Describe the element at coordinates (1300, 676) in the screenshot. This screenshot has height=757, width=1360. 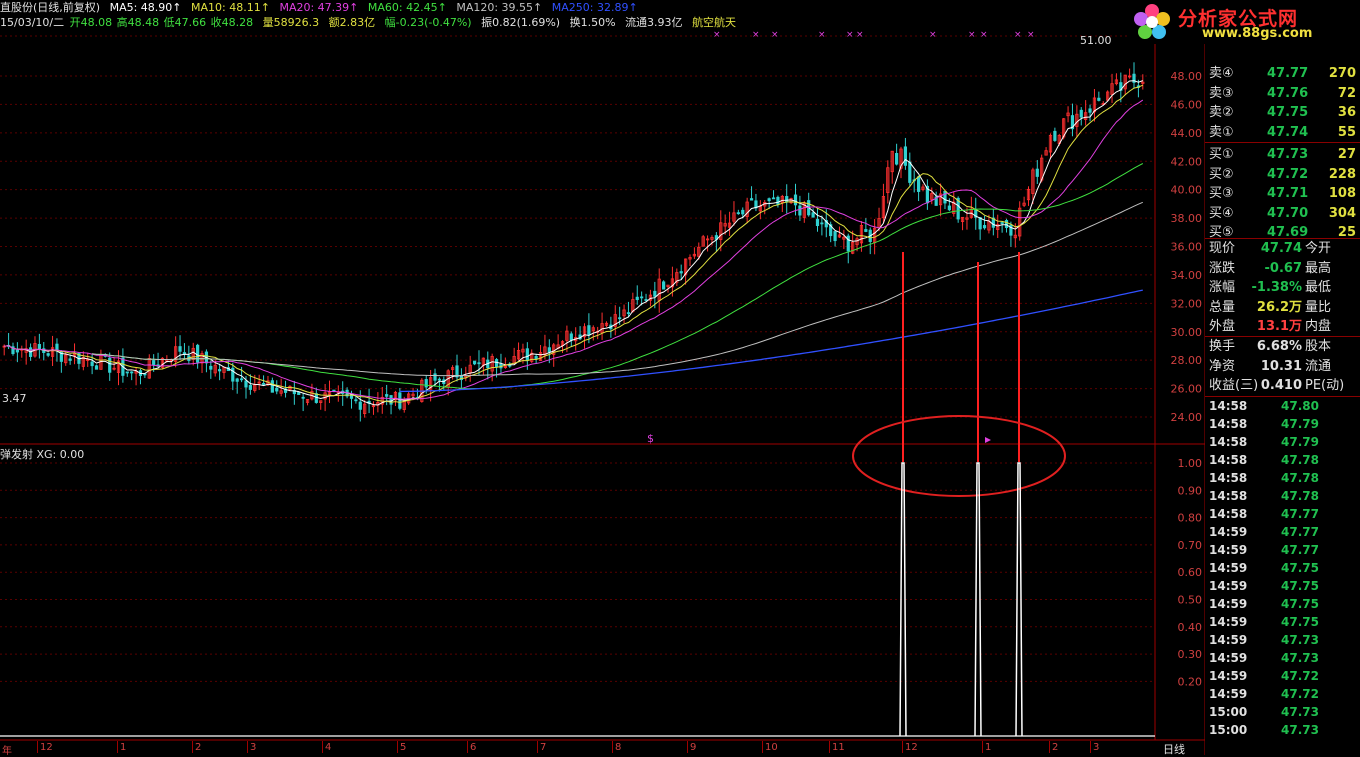
I see `tick-price: 47.72` at that location.